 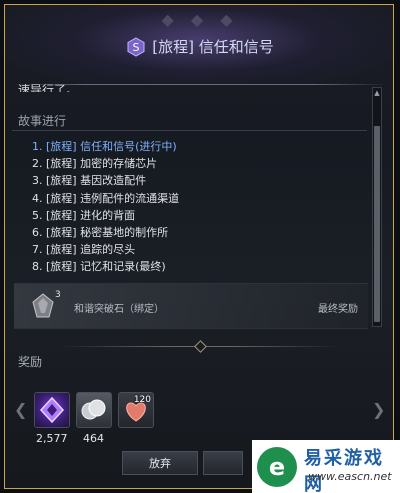 I want to click on purple-crest-icon, so click(x=52, y=410).